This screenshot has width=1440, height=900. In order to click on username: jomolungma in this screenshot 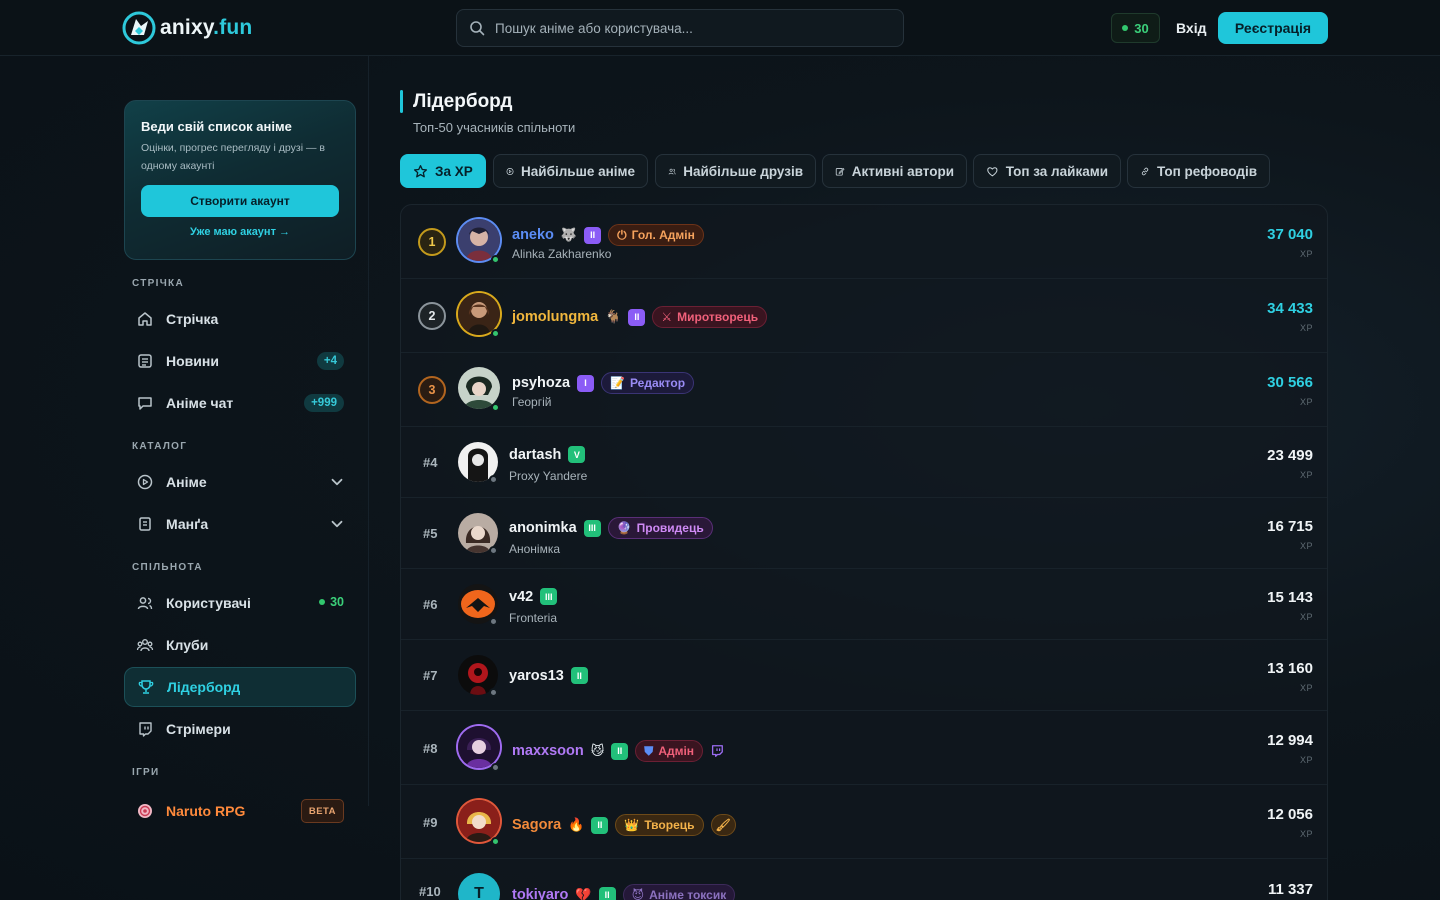, I will do `click(555, 317)`.